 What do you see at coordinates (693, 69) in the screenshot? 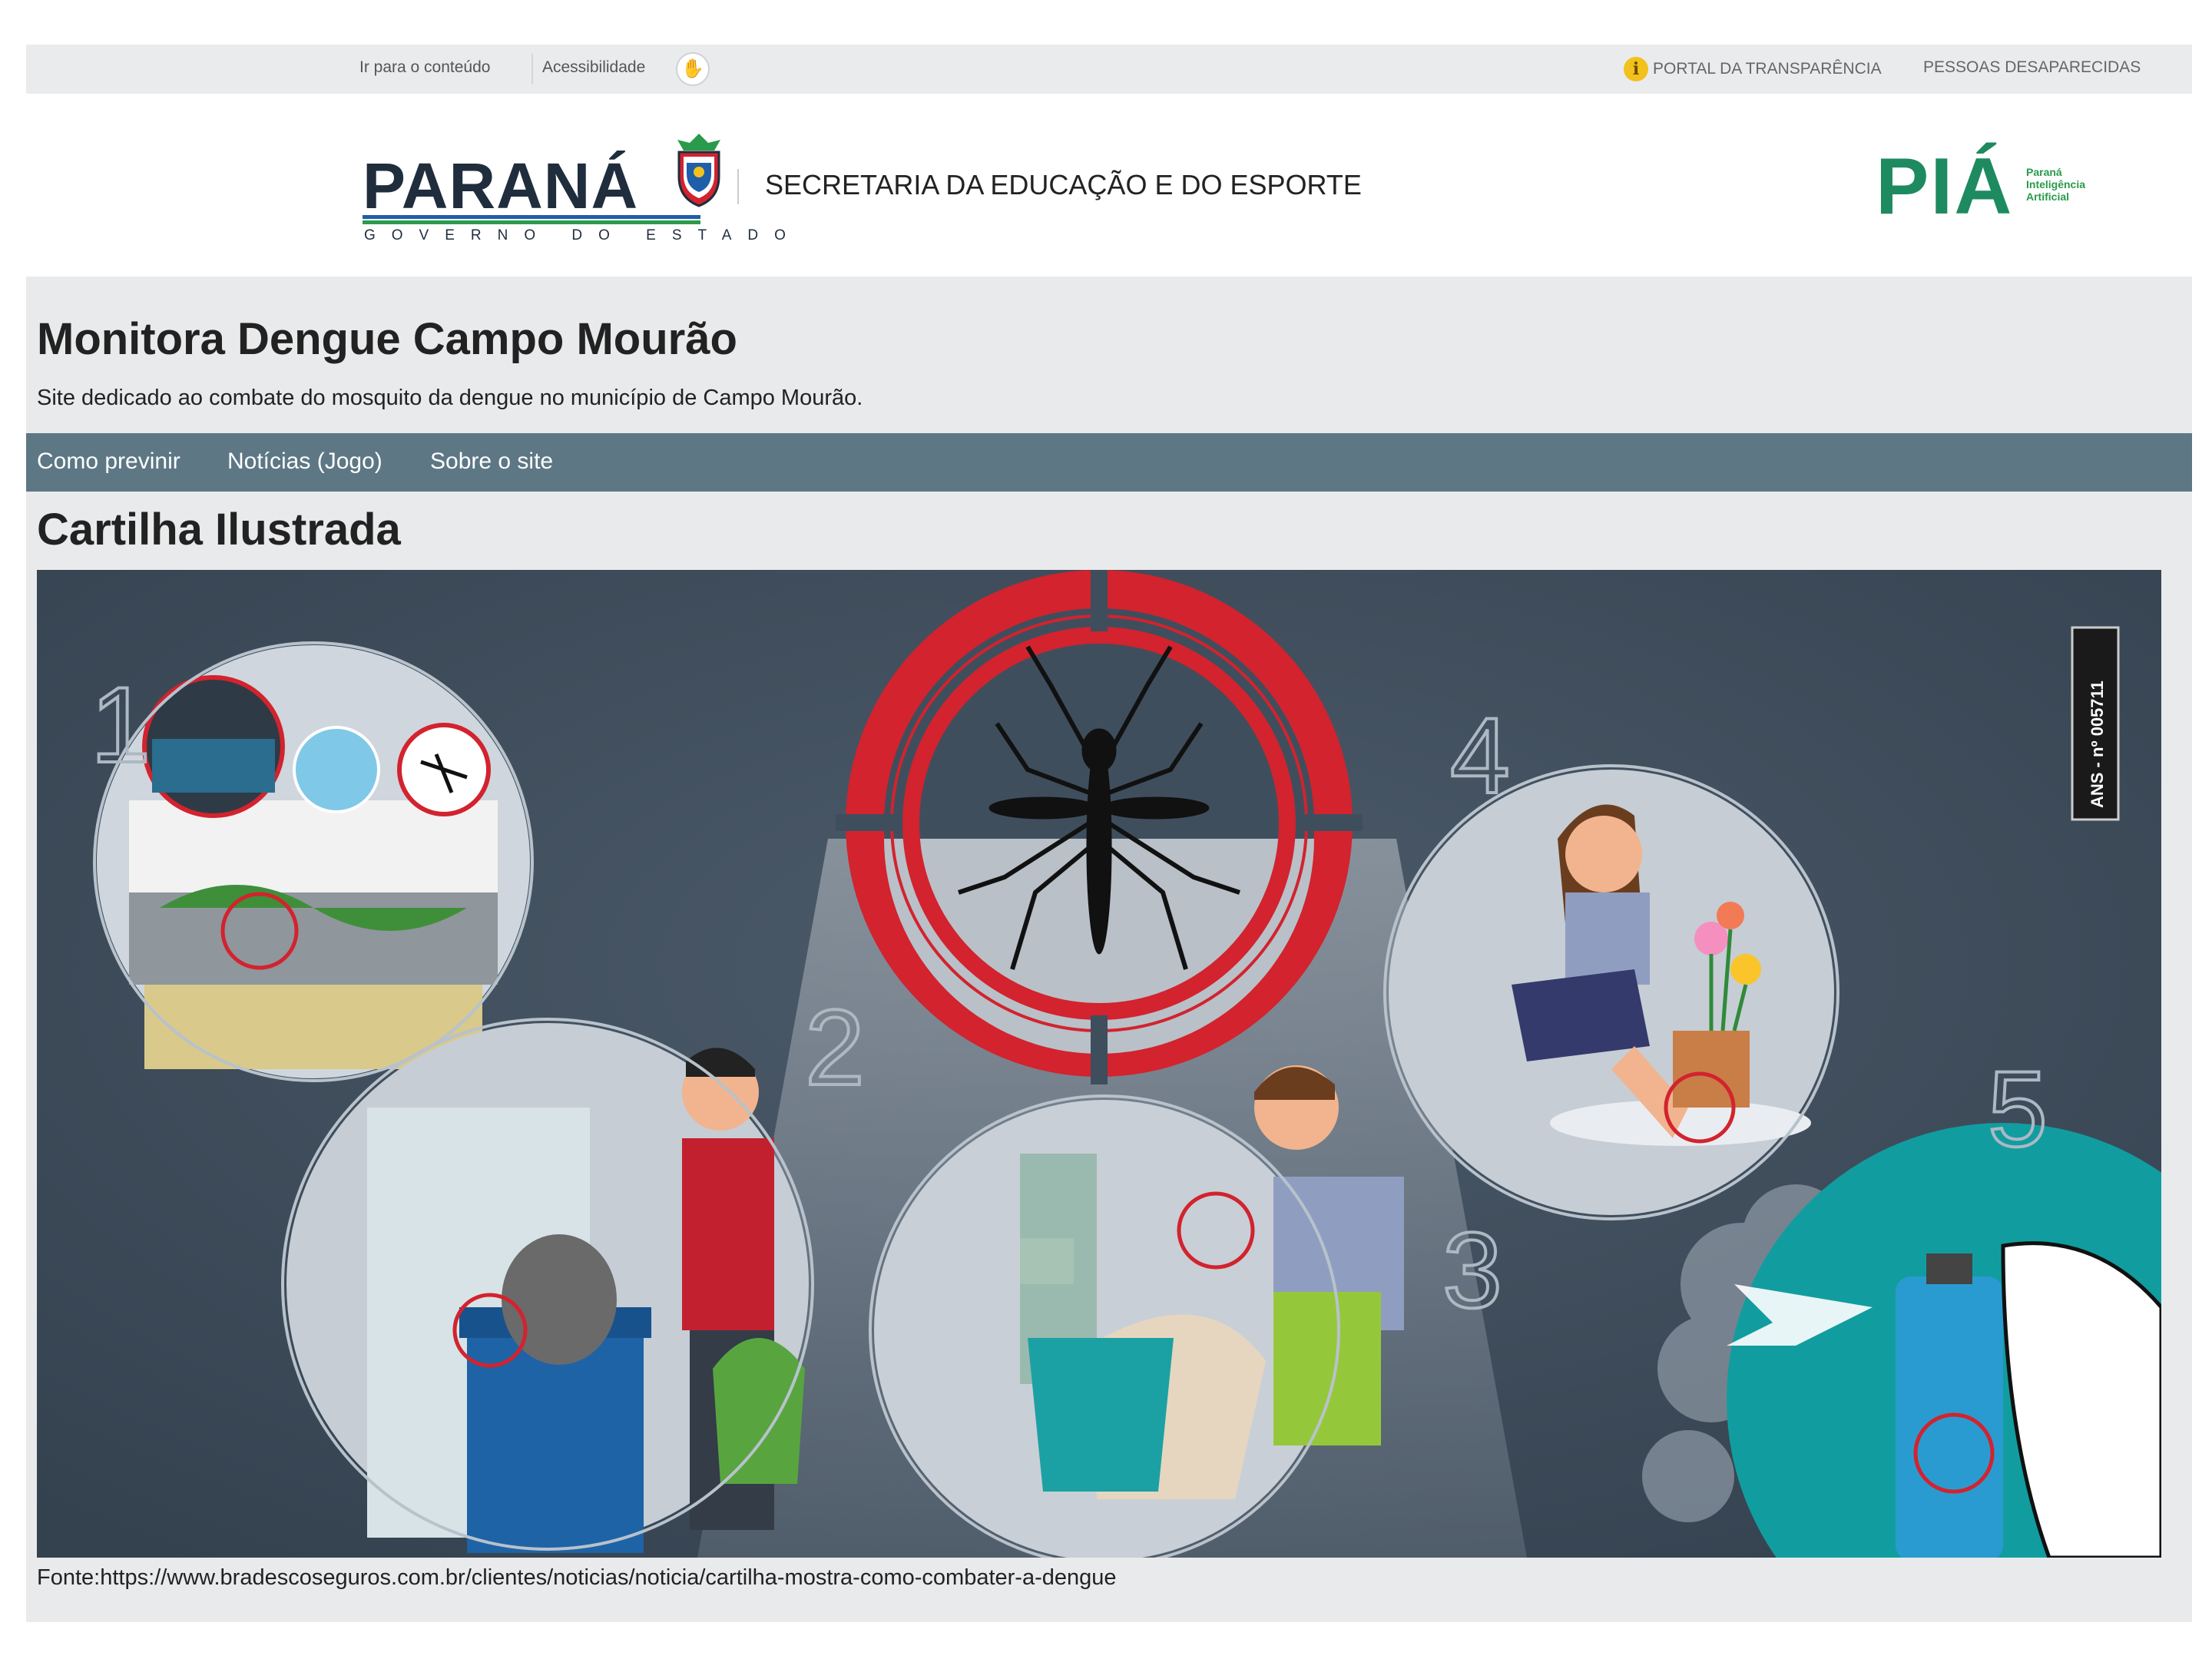
I see `sign-language-icon: ✋` at bounding box center [693, 69].